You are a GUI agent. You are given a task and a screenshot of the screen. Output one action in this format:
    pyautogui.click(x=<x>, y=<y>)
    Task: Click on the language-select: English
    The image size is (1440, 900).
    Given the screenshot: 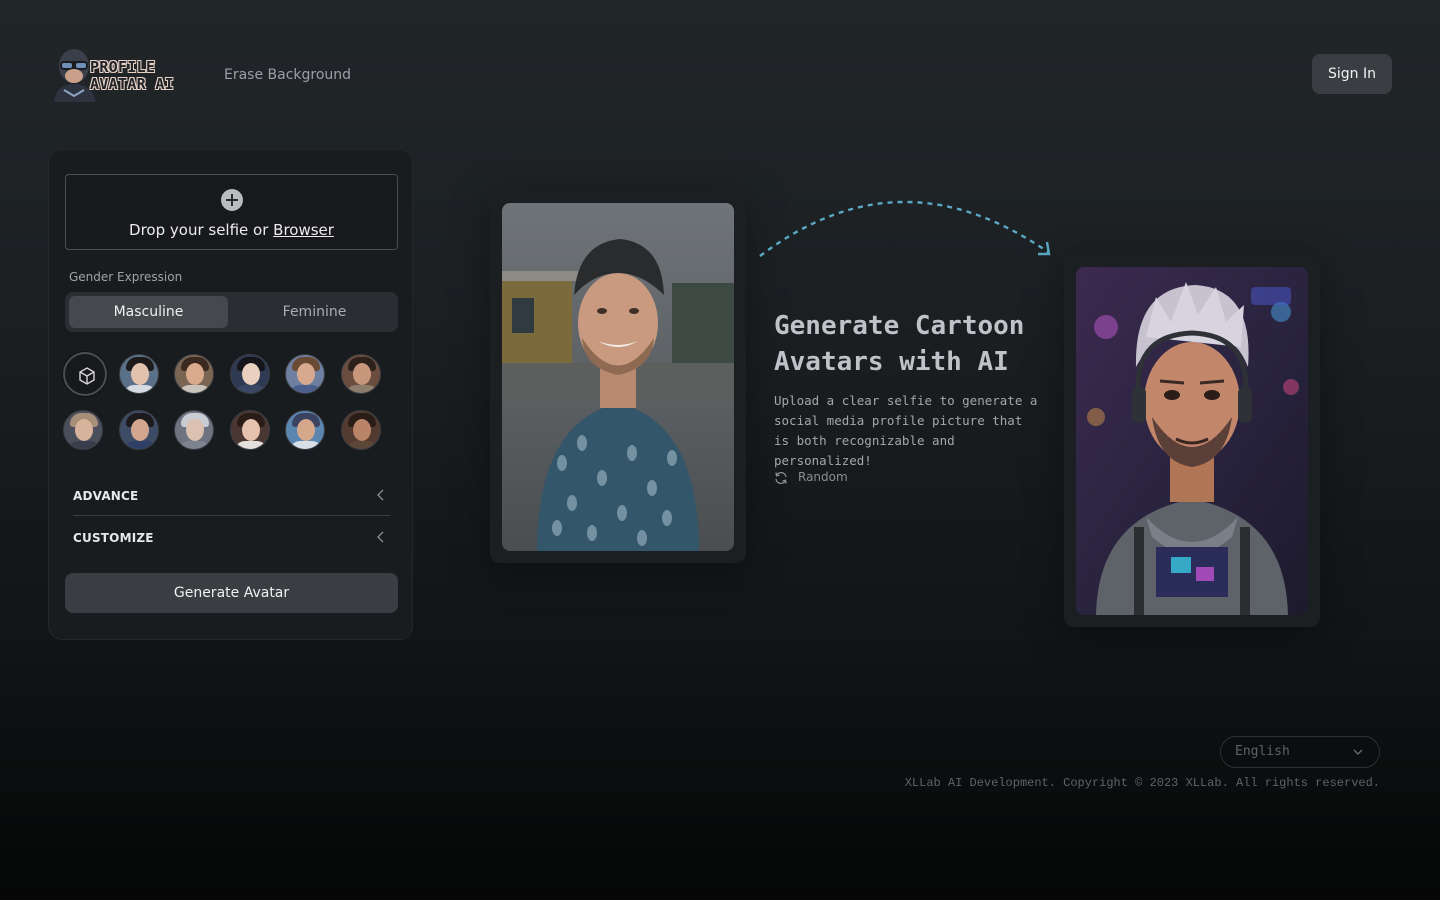 What is the action you would take?
    pyautogui.click(x=1300, y=752)
    